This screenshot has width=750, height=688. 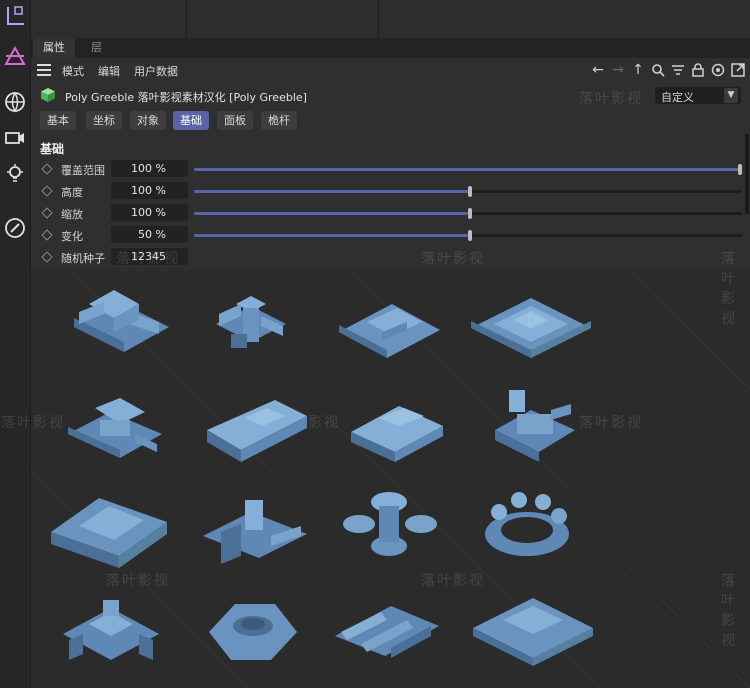 What do you see at coordinates (72, 214) in the screenshot?
I see `param-label: 缩放` at bounding box center [72, 214].